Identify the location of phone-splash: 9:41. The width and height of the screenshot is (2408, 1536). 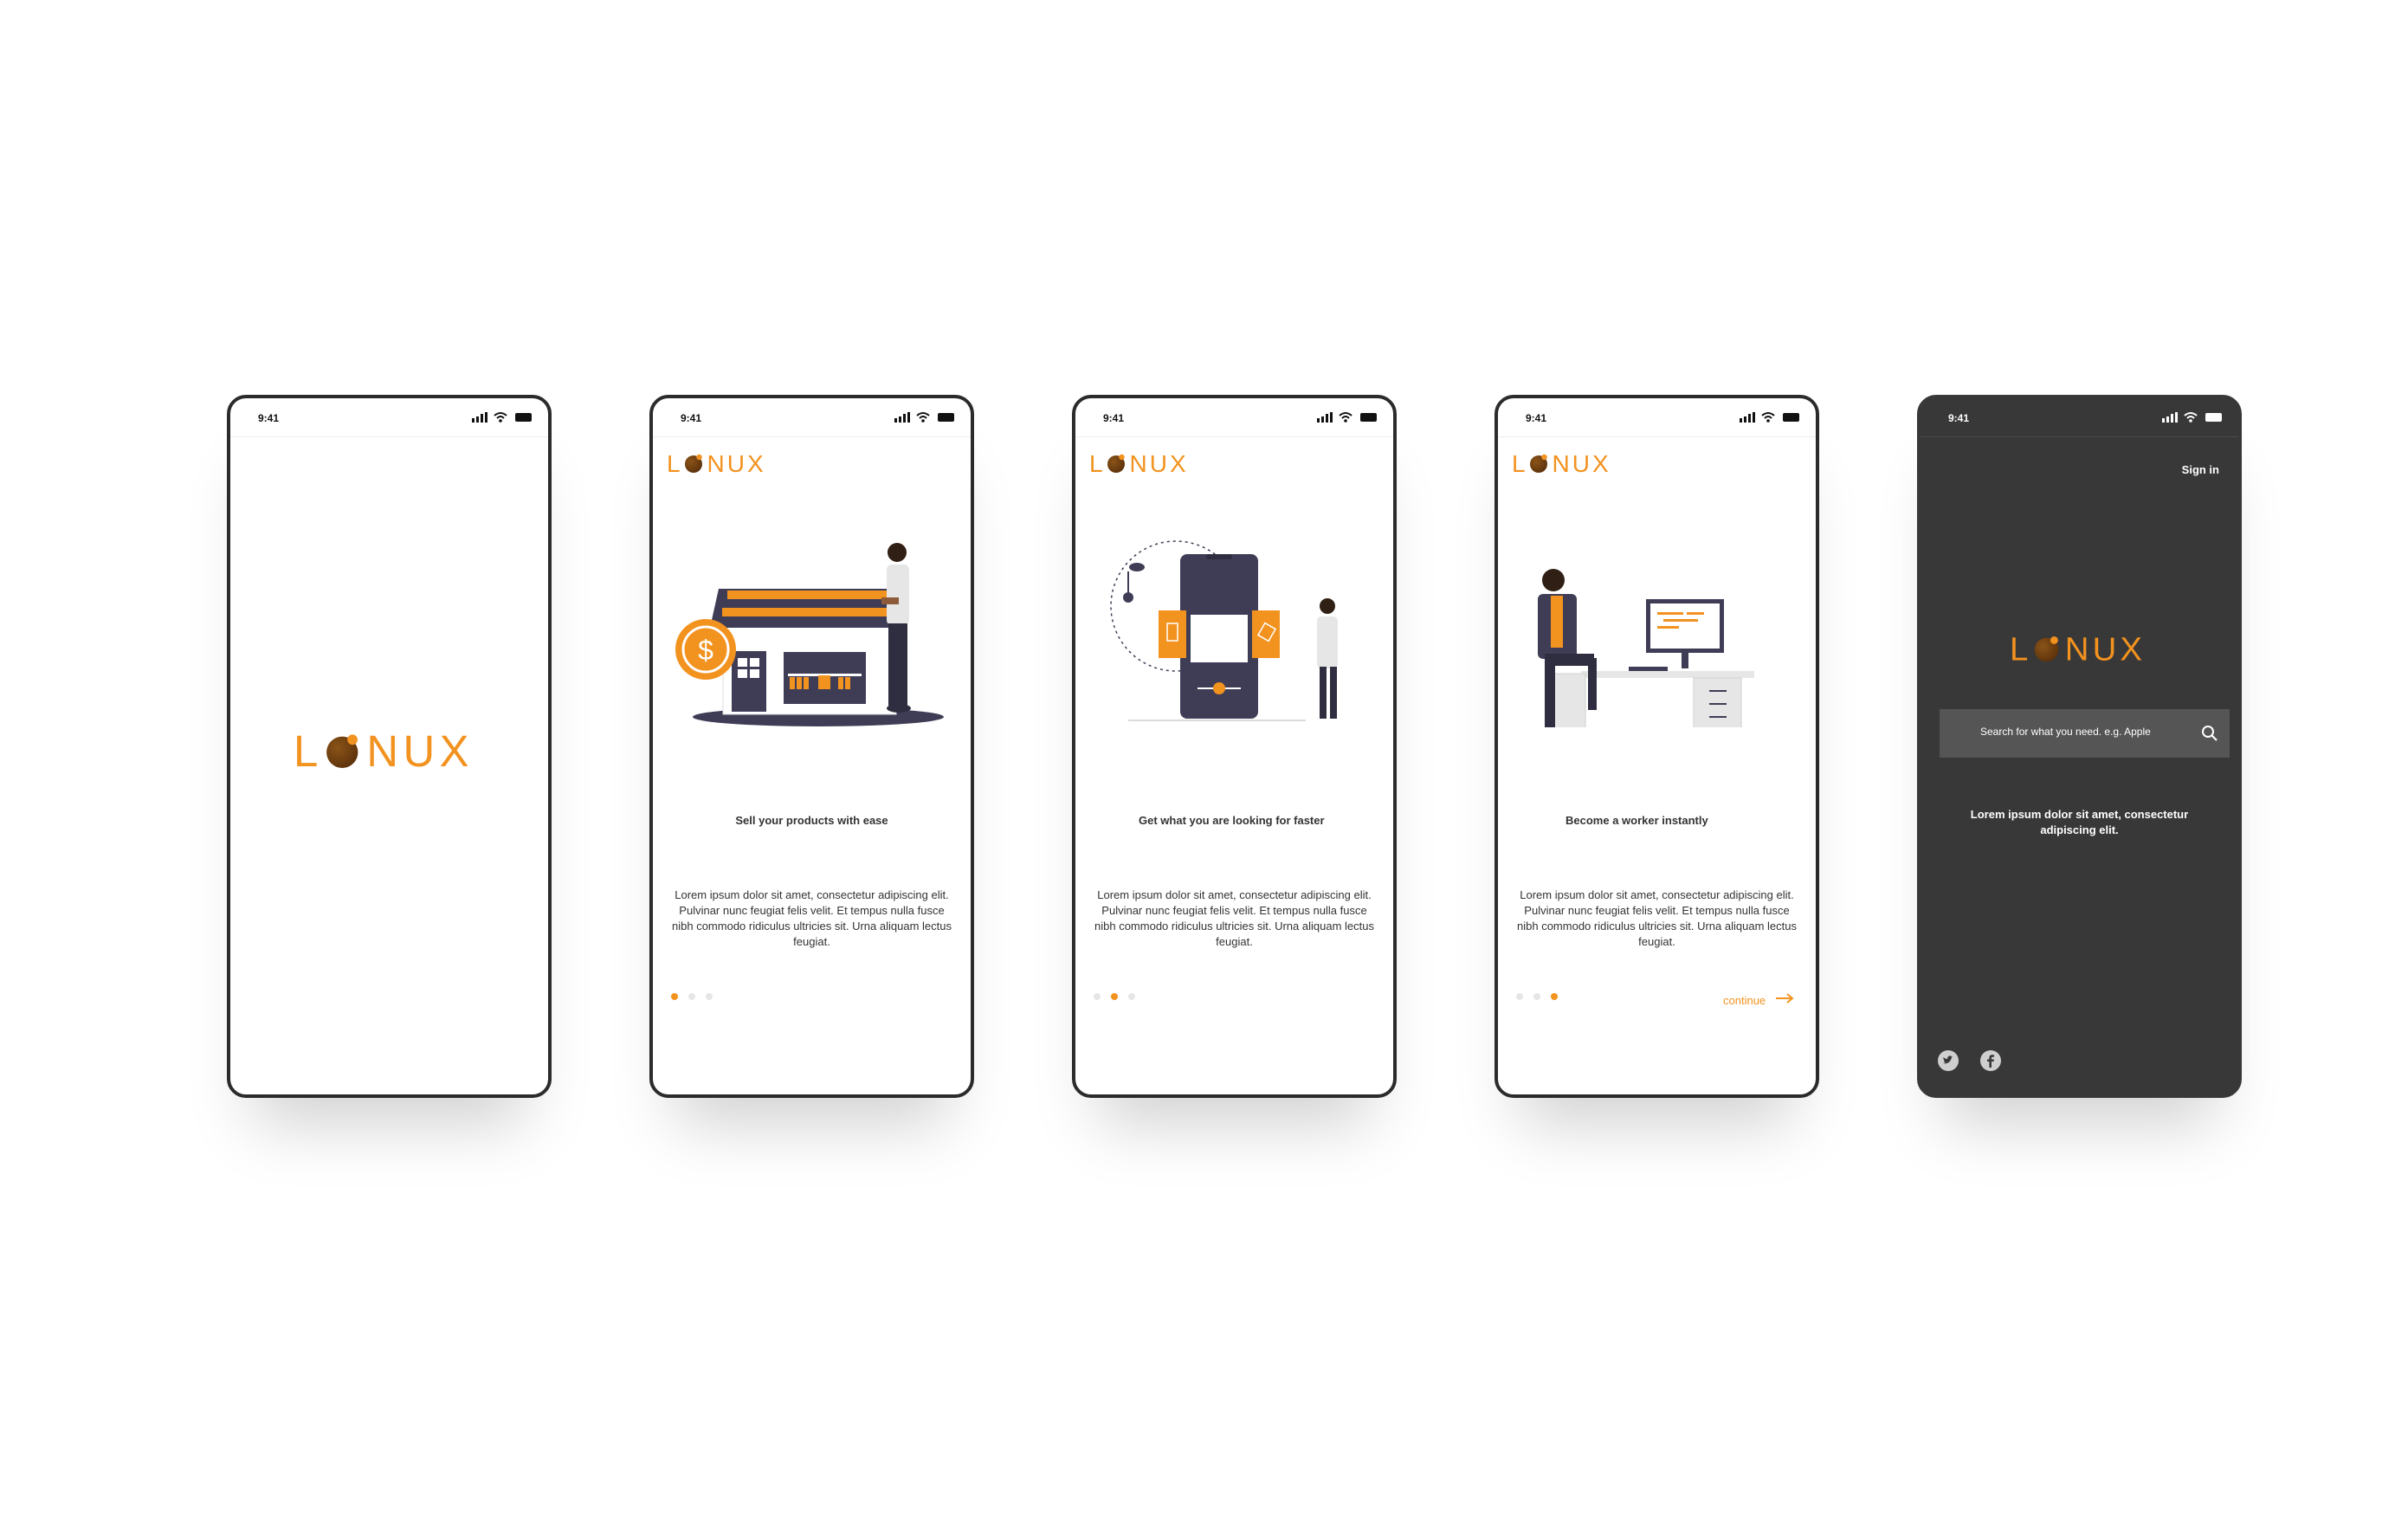
(389, 746).